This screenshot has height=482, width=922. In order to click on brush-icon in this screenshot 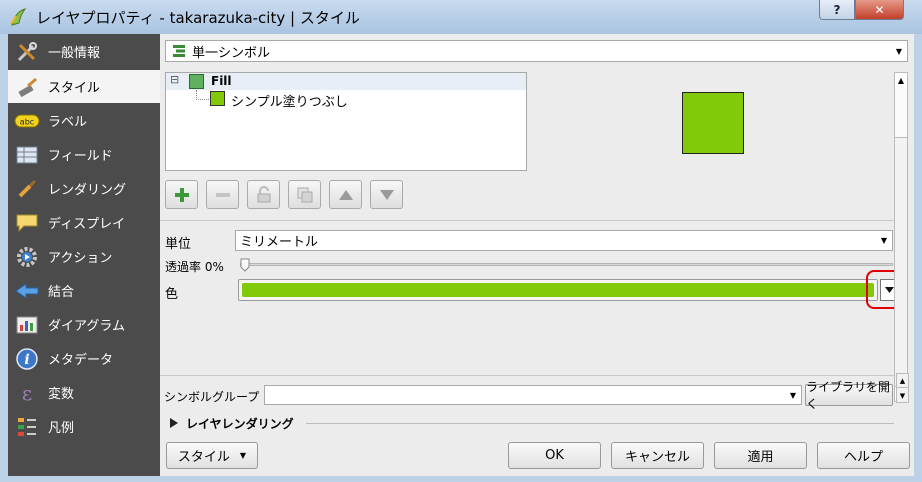, I will do `click(27, 189)`.